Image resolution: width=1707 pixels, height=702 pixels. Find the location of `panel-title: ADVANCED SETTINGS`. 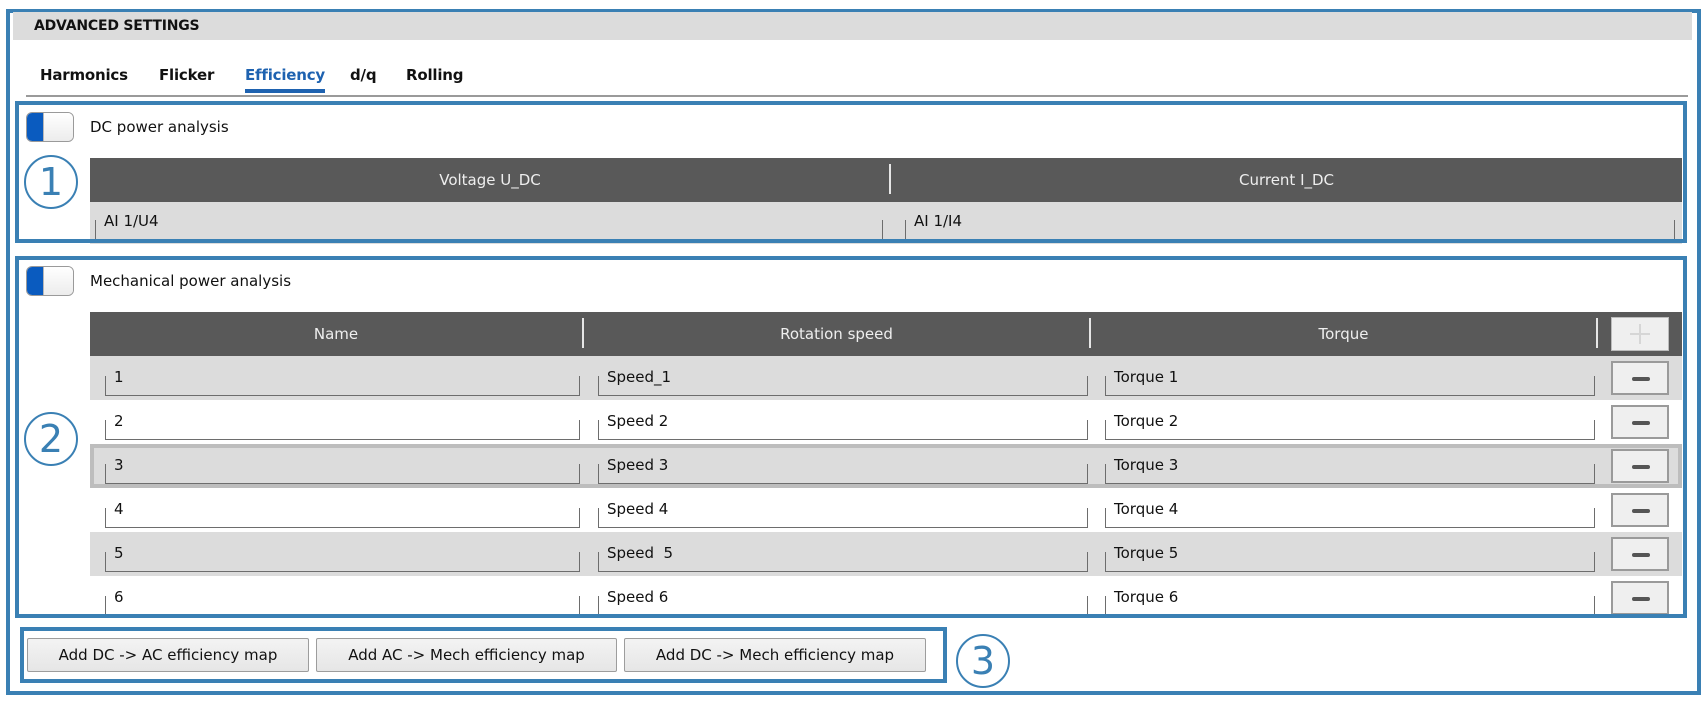

panel-title: ADVANCED SETTINGS is located at coordinates (117, 26).